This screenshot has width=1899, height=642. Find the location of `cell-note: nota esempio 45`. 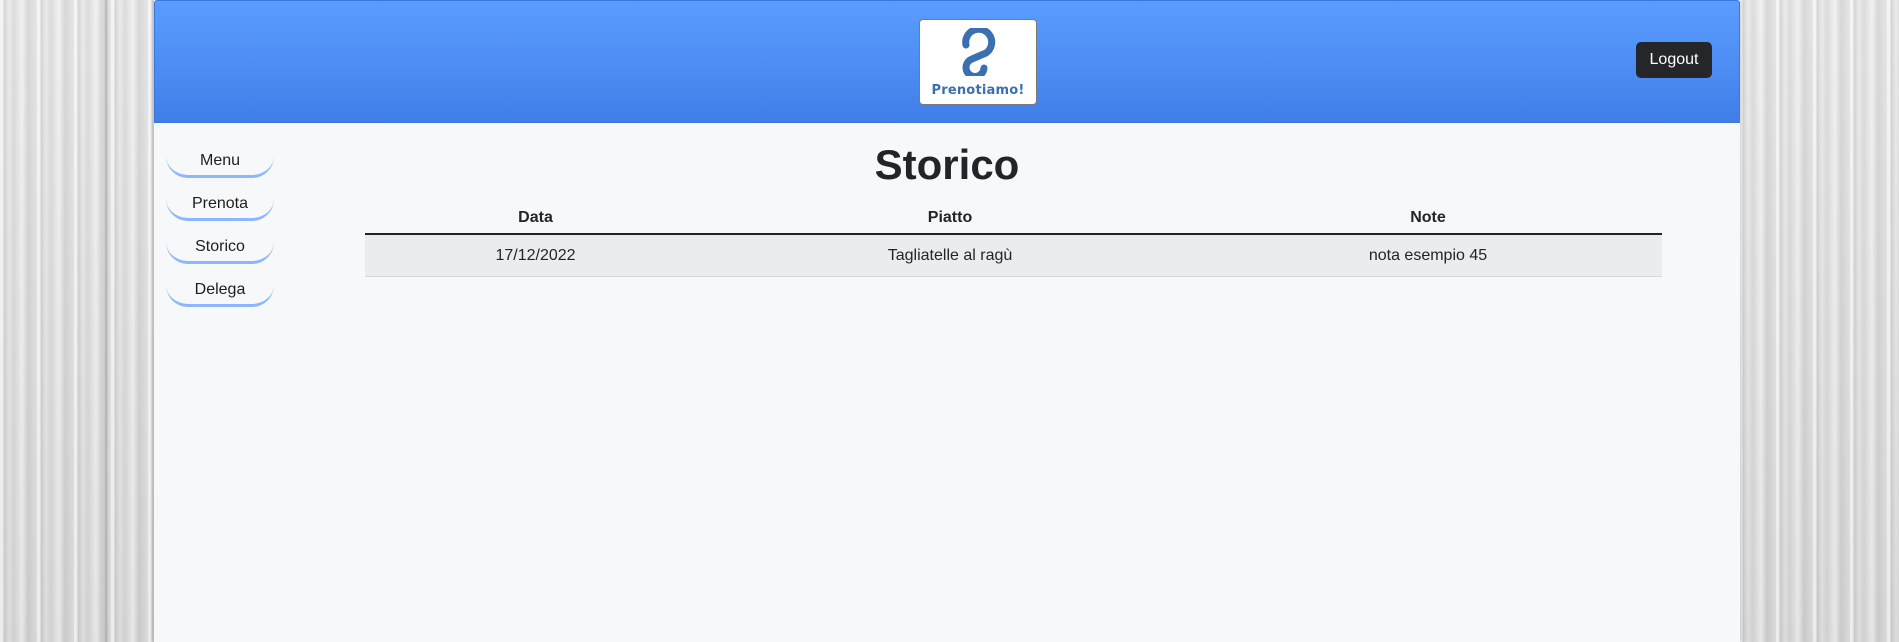

cell-note: nota esempio 45 is located at coordinates (1428, 255).